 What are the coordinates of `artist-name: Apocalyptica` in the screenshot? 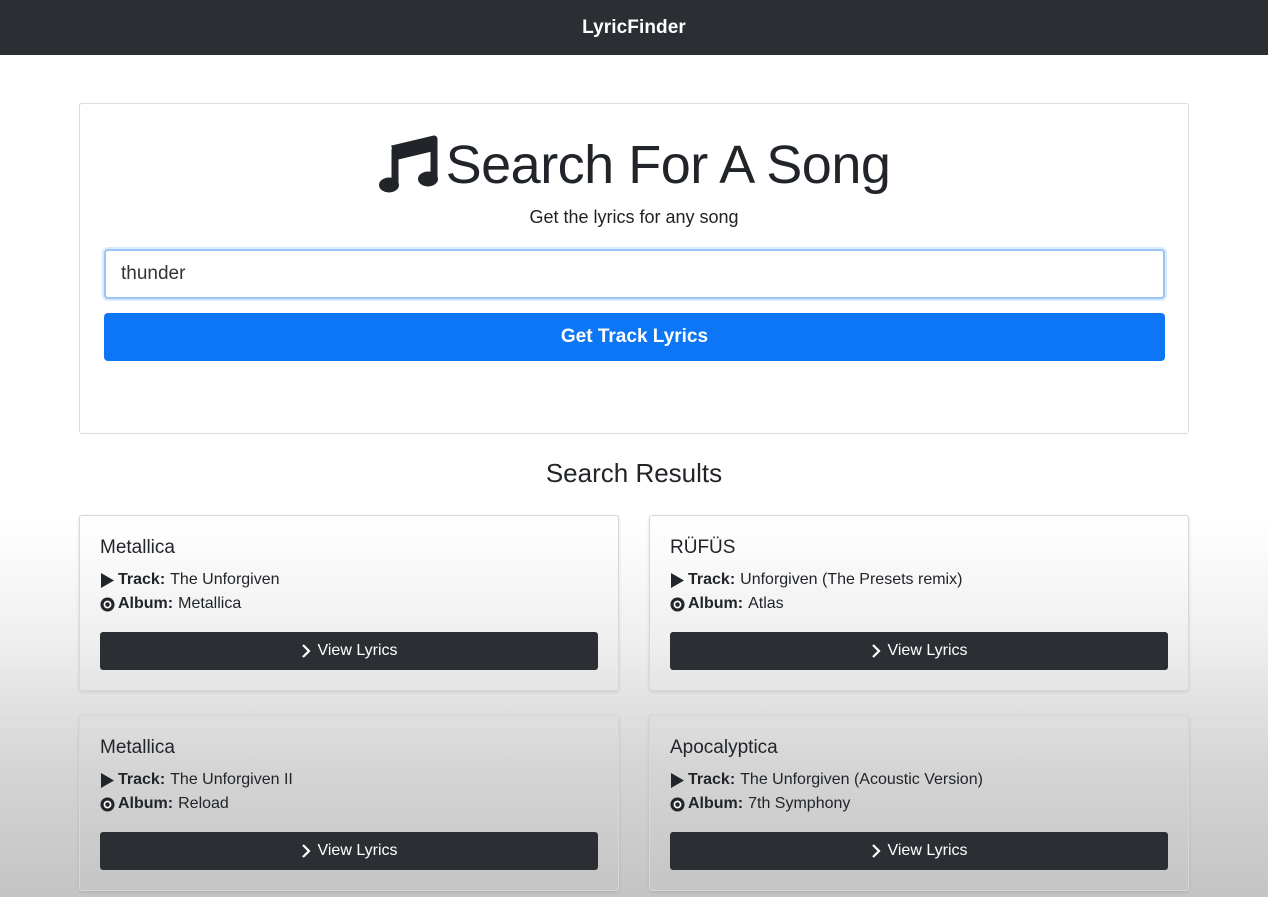 It's located at (724, 747).